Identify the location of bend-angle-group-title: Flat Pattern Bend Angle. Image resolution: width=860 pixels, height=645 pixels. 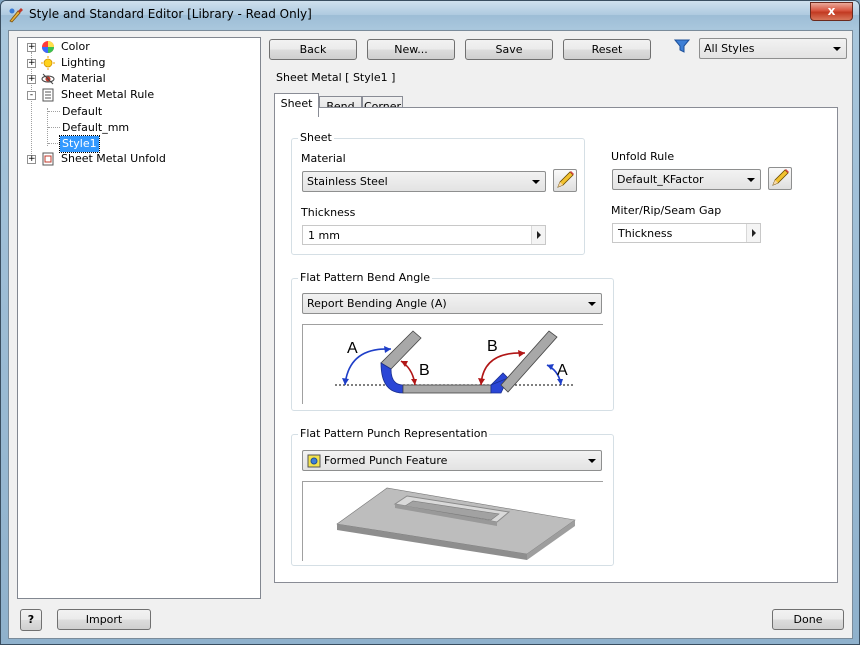
(365, 277).